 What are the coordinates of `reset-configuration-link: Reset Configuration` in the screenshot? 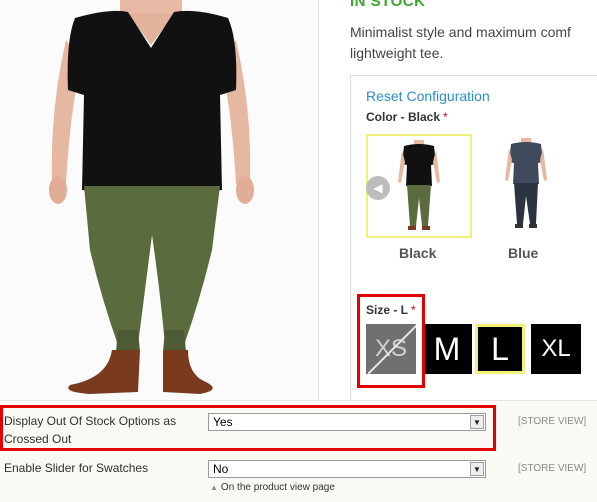 It's located at (428, 96).